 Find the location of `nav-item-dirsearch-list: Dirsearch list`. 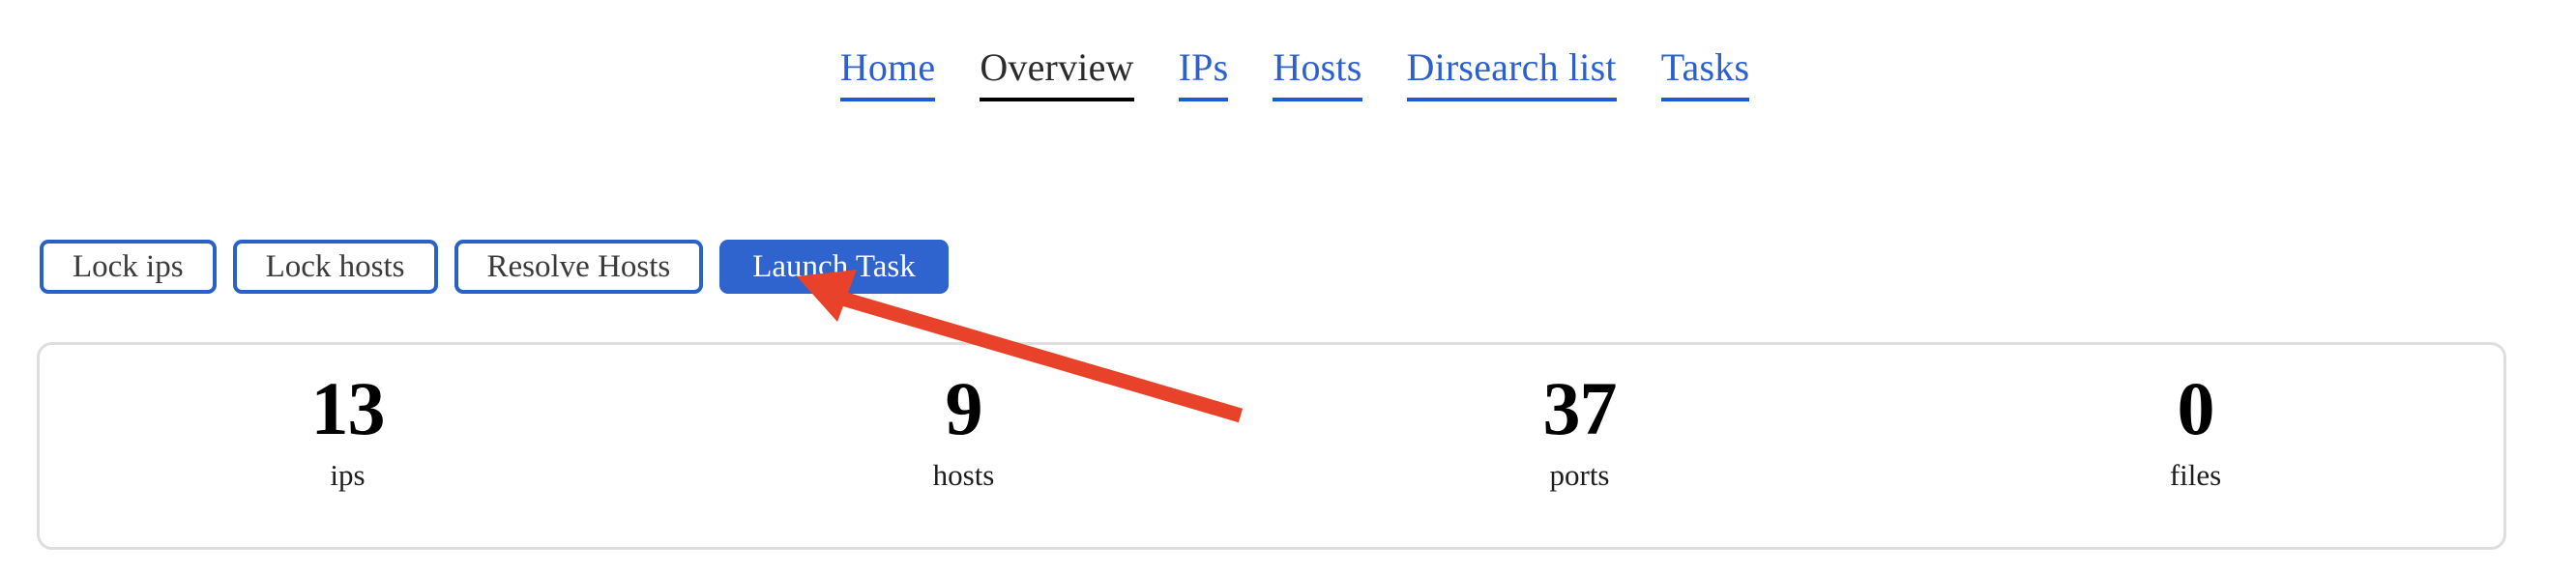

nav-item-dirsearch-list: Dirsearch list is located at coordinates (1512, 72).